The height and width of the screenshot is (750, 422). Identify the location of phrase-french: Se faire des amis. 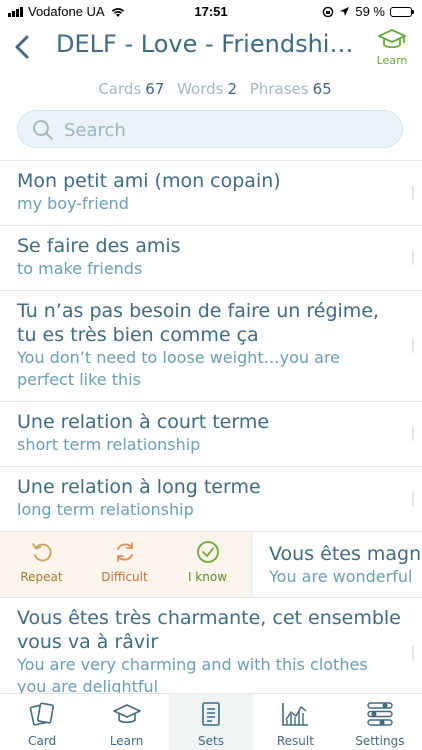
(99, 246).